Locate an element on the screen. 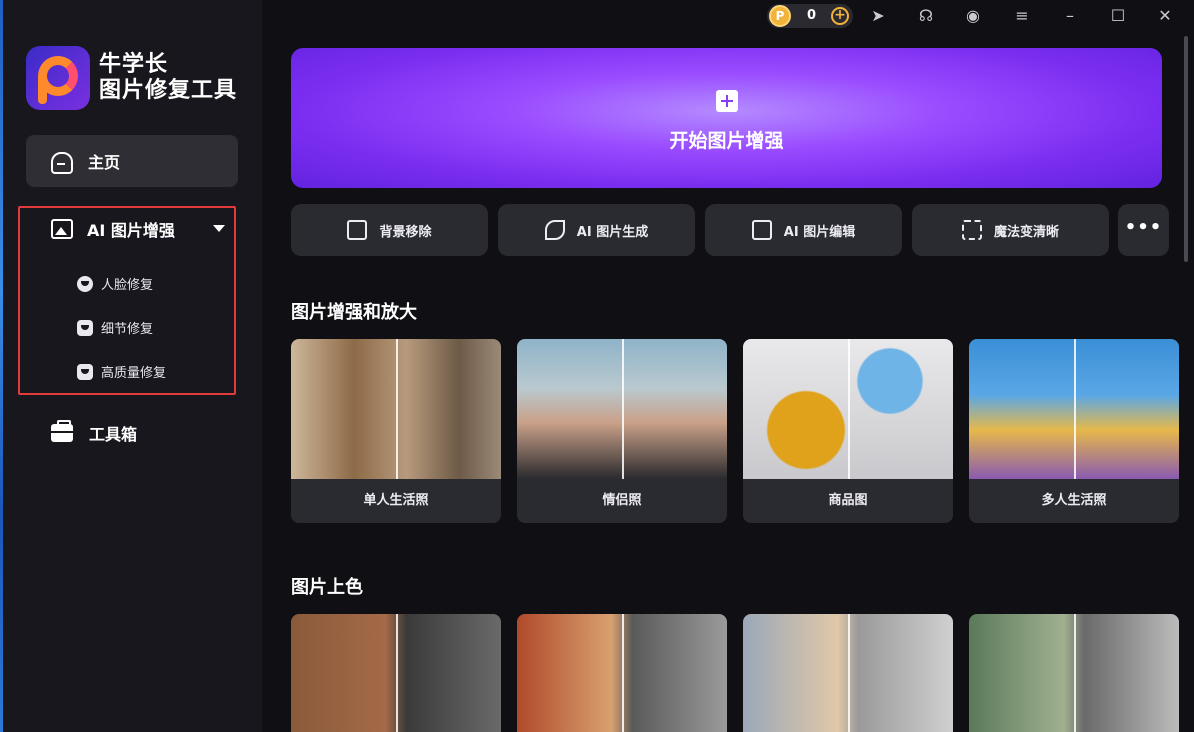  sidebar-item-ai-enhance-label: AI 图片增强 is located at coordinates (131, 230).